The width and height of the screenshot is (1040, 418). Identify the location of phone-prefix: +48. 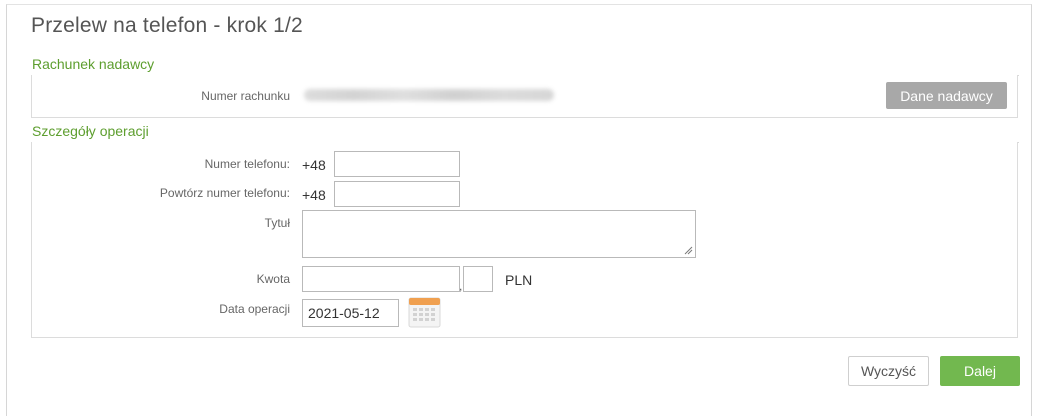
(314, 165).